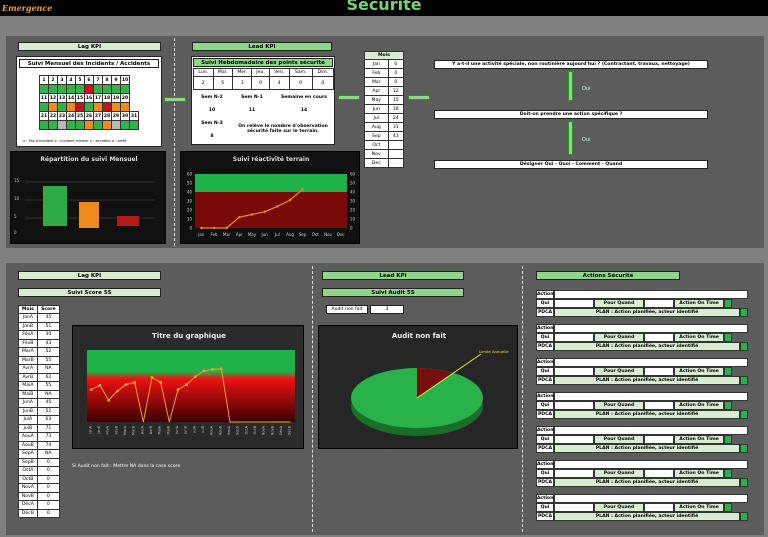 The image size is (768, 537). I want to click on weekday-value: 5, so click(222, 83).